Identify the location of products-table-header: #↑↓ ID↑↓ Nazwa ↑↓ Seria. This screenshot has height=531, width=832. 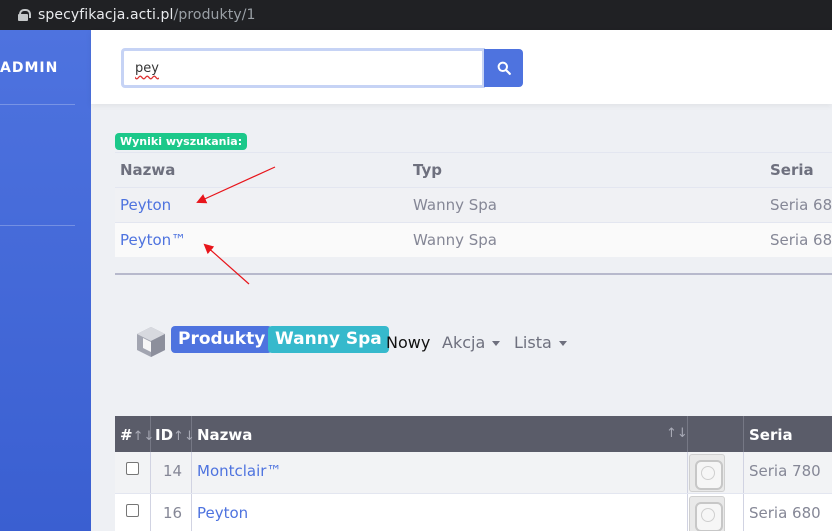
(473, 434).